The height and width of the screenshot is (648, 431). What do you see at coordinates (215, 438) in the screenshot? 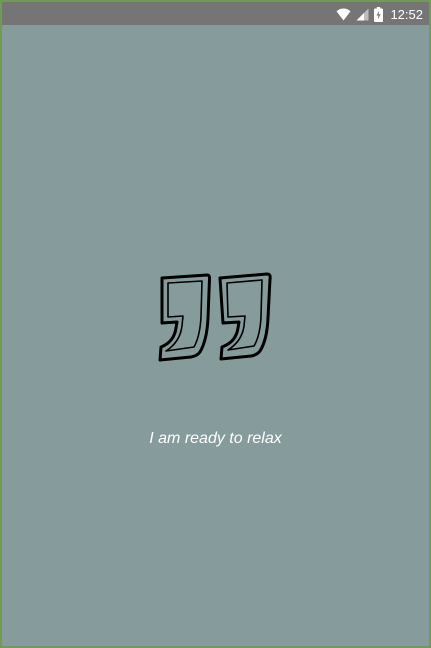
I see `tagline-text: I am ready to relax` at bounding box center [215, 438].